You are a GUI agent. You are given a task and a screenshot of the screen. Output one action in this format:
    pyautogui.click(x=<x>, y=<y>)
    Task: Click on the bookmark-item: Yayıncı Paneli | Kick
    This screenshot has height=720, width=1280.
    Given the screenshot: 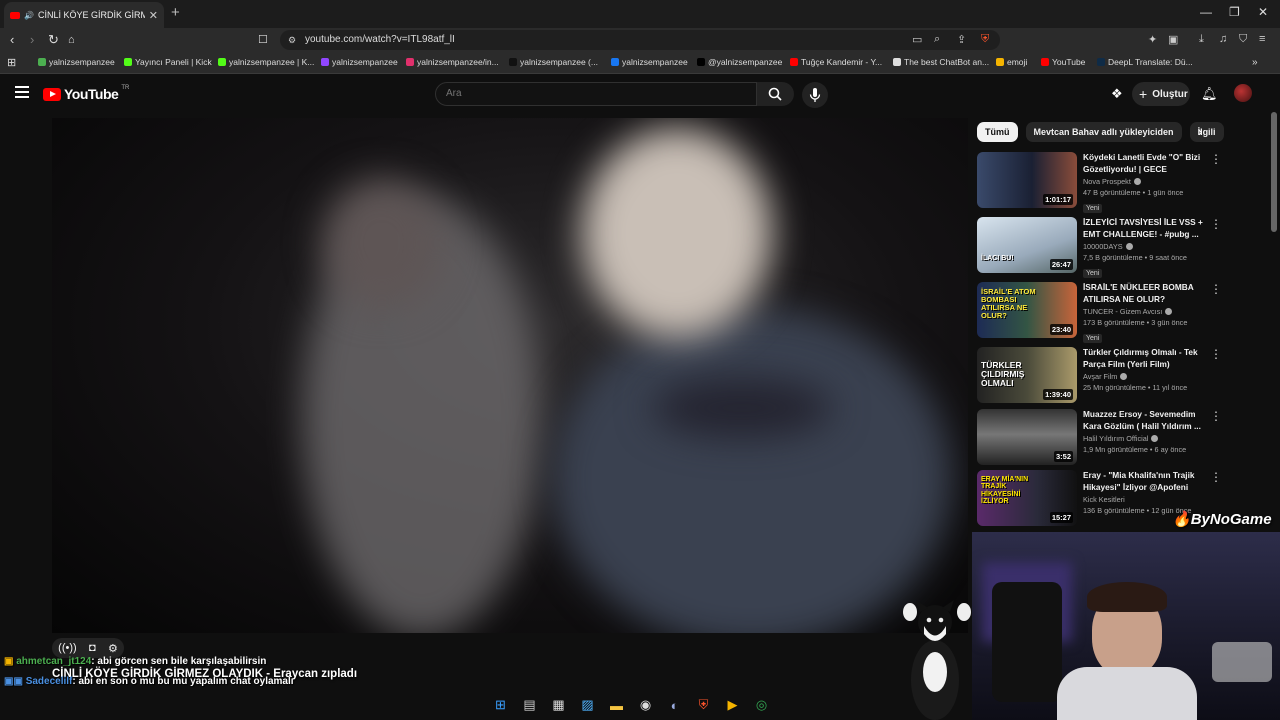 What is the action you would take?
    pyautogui.click(x=168, y=62)
    